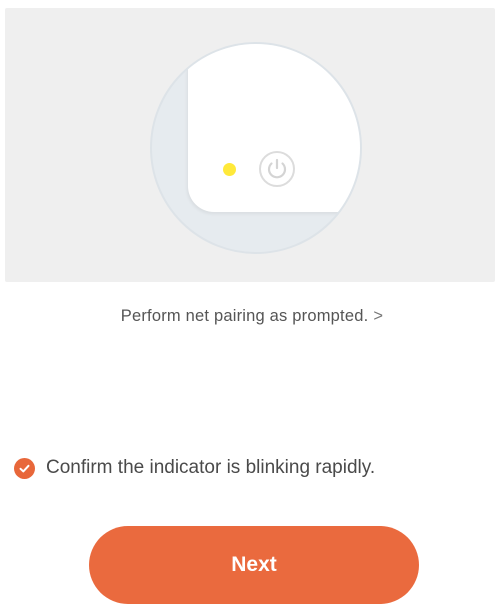 The height and width of the screenshot is (612, 504). What do you see at coordinates (274, 128) in the screenshot?
I see `device-body` at bounding box center [274, 128].